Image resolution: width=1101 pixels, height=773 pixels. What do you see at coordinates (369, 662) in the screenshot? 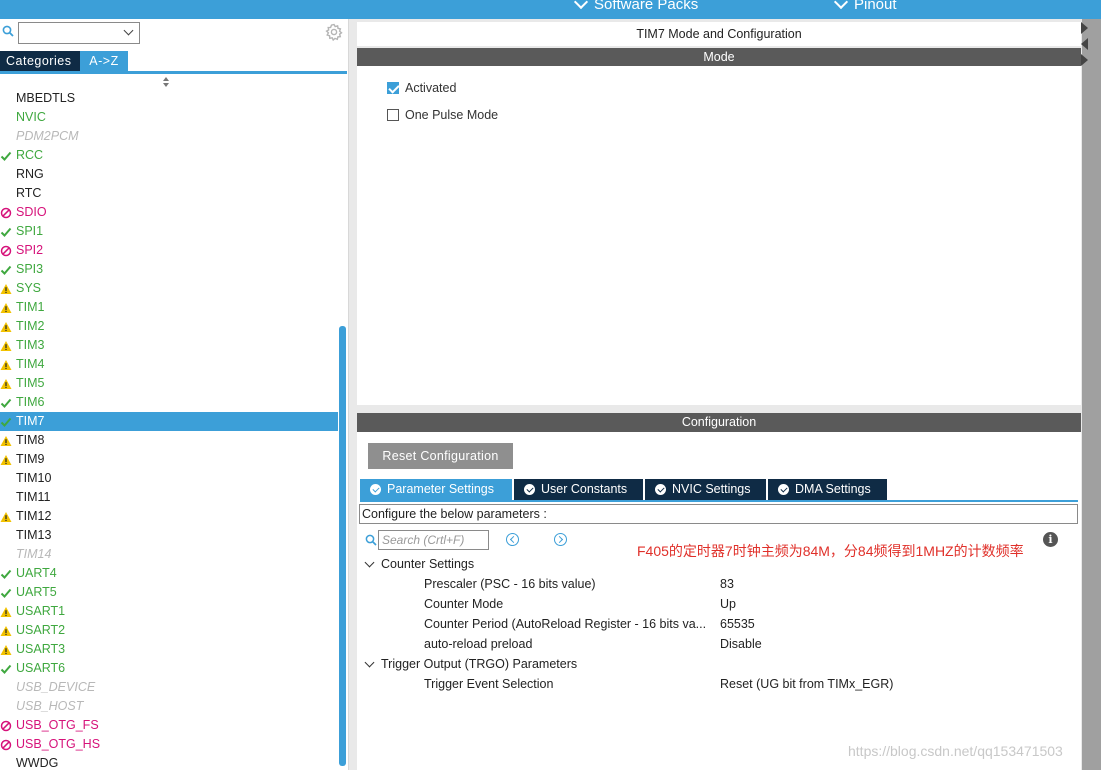
I see `chevron-down-icon` at bounding box center [369, 662].